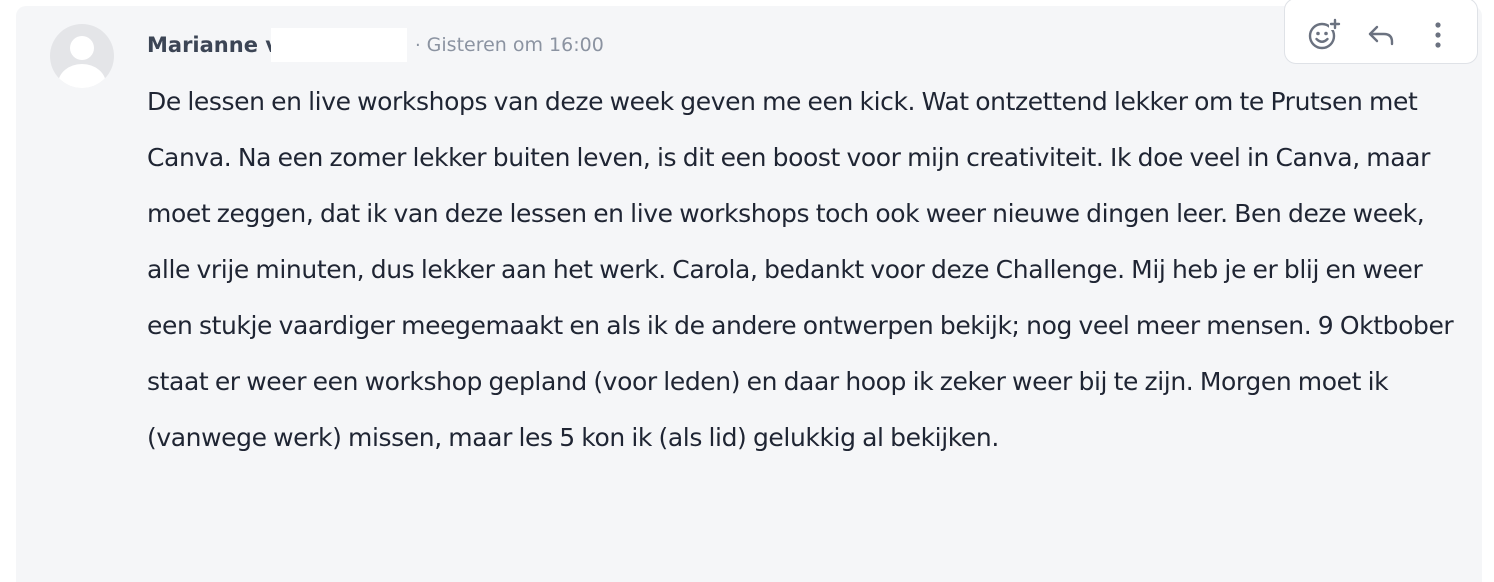 The height and width of the screenshot is (582, 1494). I want to click on author-name: Marianne v, so click(213, 45).